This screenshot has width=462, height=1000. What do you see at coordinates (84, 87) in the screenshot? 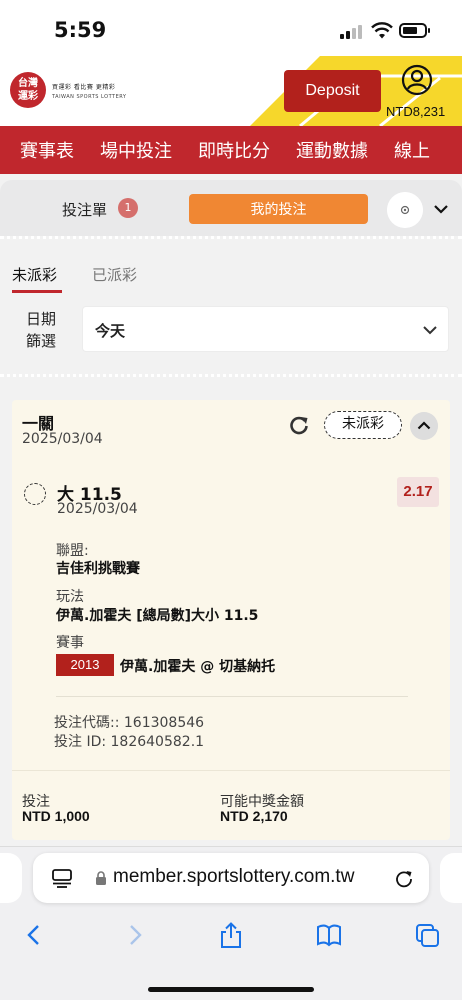
I see `logo-tagline: 買運彩 看比賽 更精彩` at bounding box center [84, 87].